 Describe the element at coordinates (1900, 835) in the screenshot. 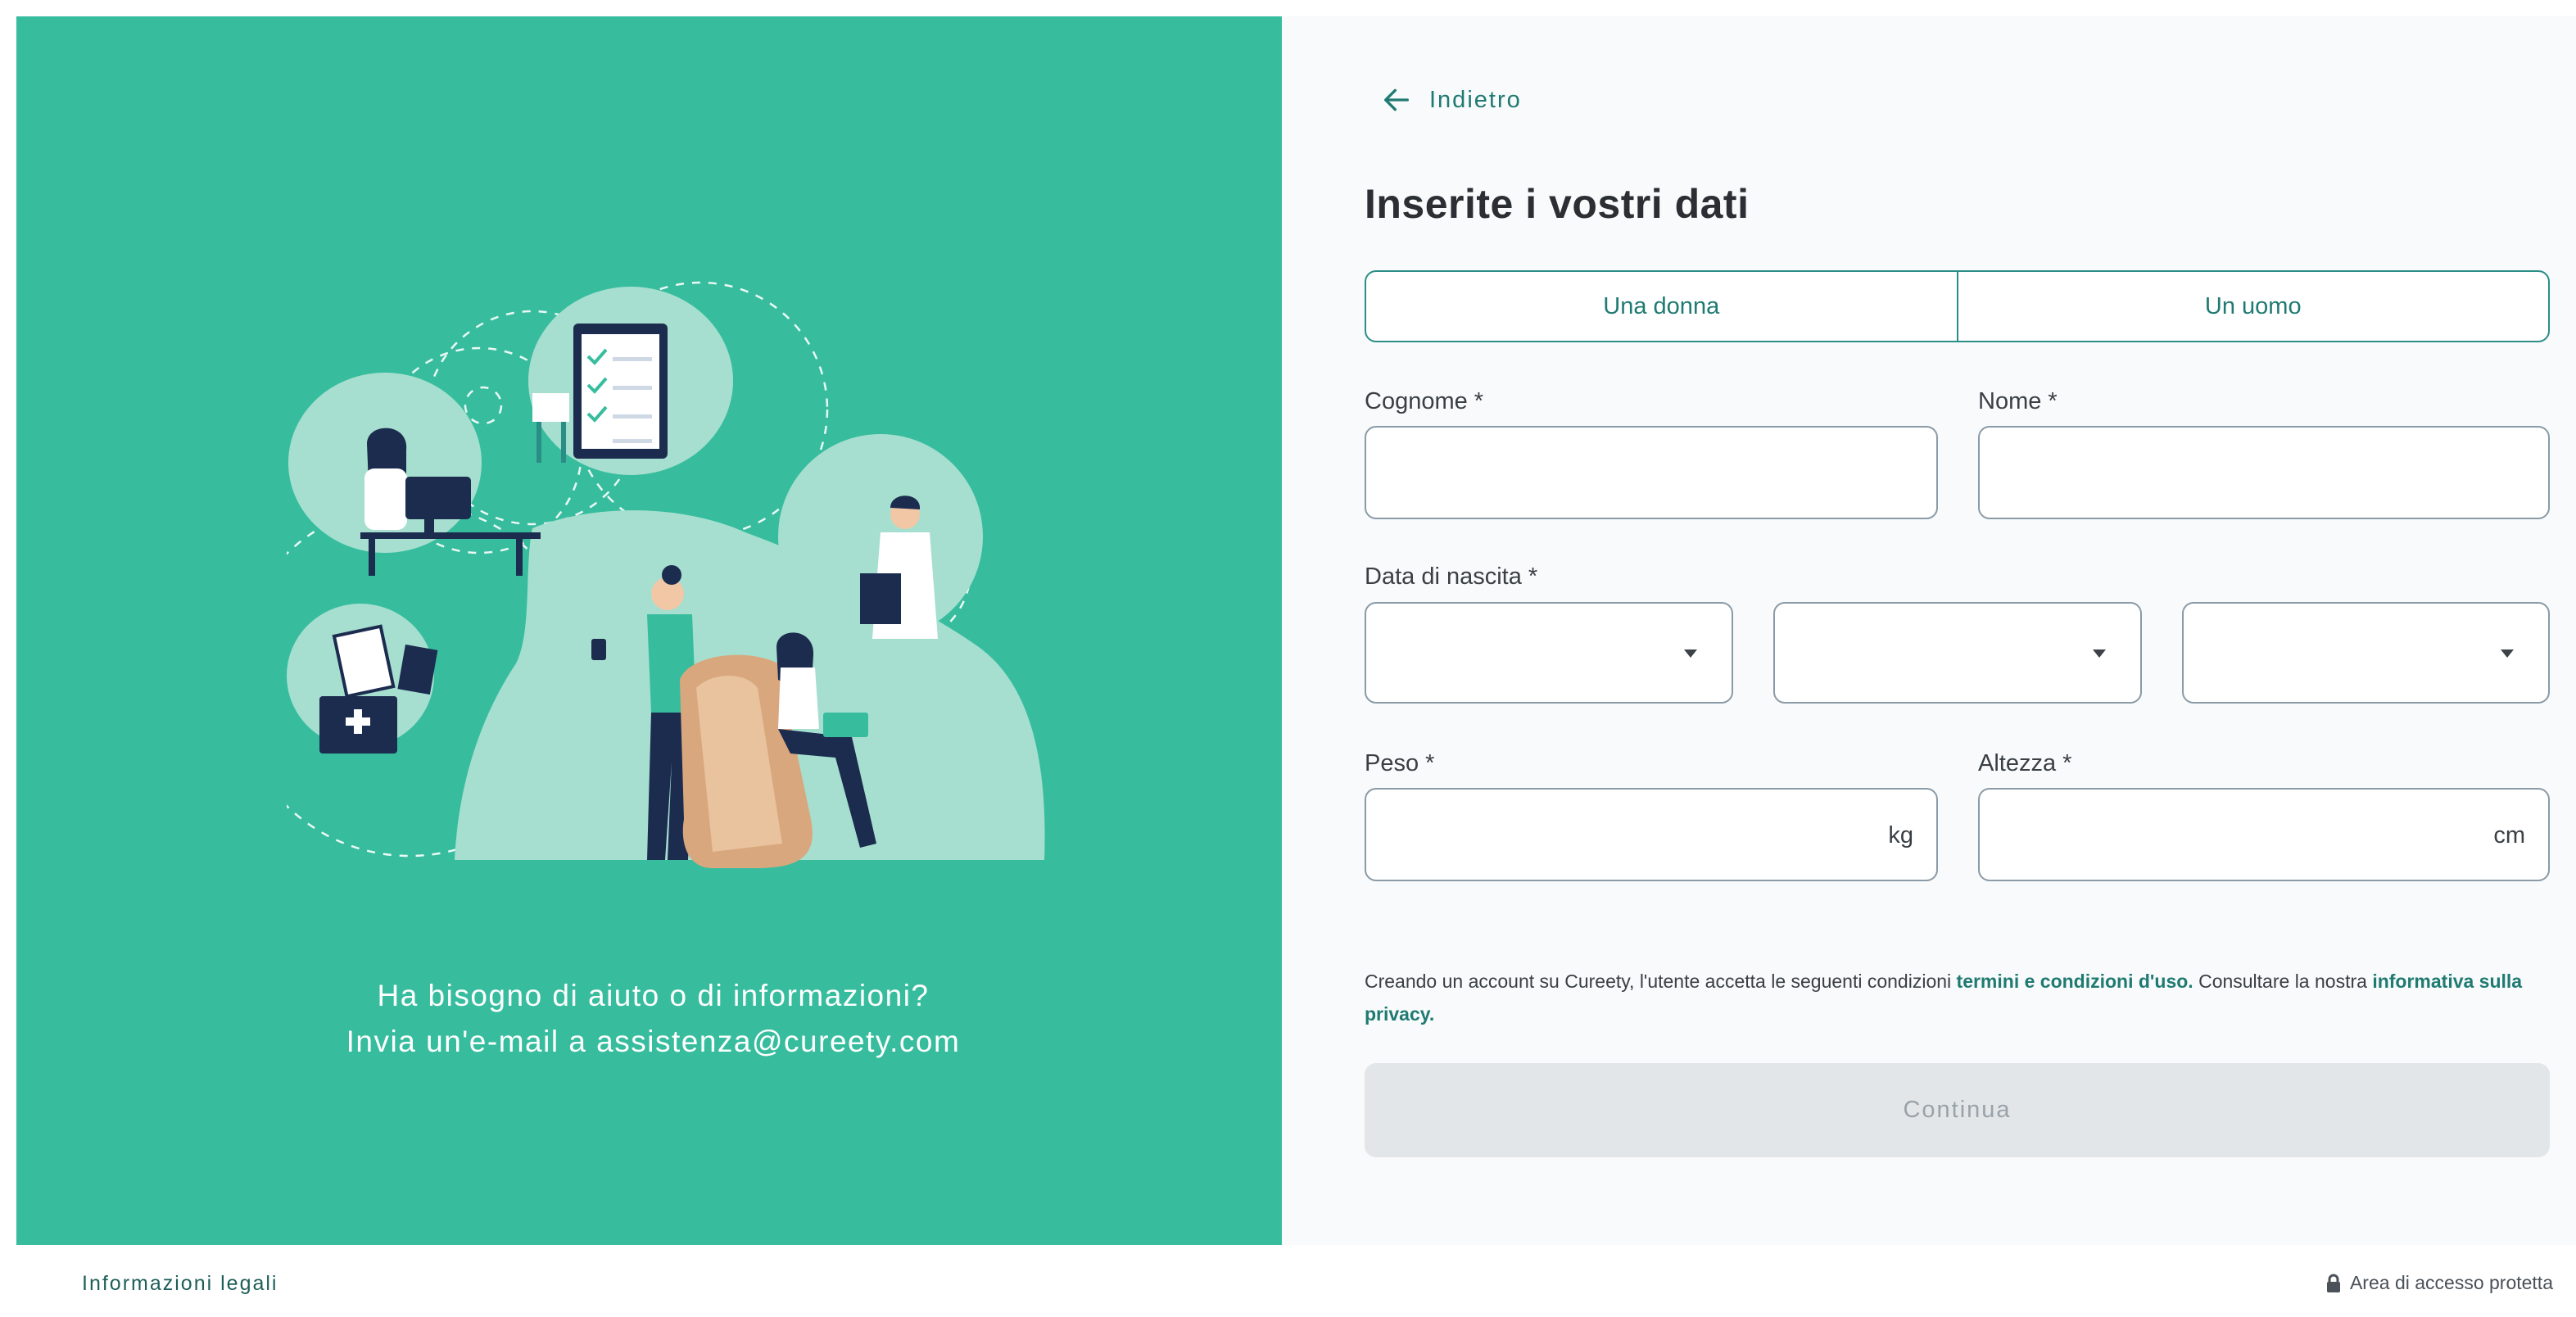

I see `weight-unit: kg` at that location.